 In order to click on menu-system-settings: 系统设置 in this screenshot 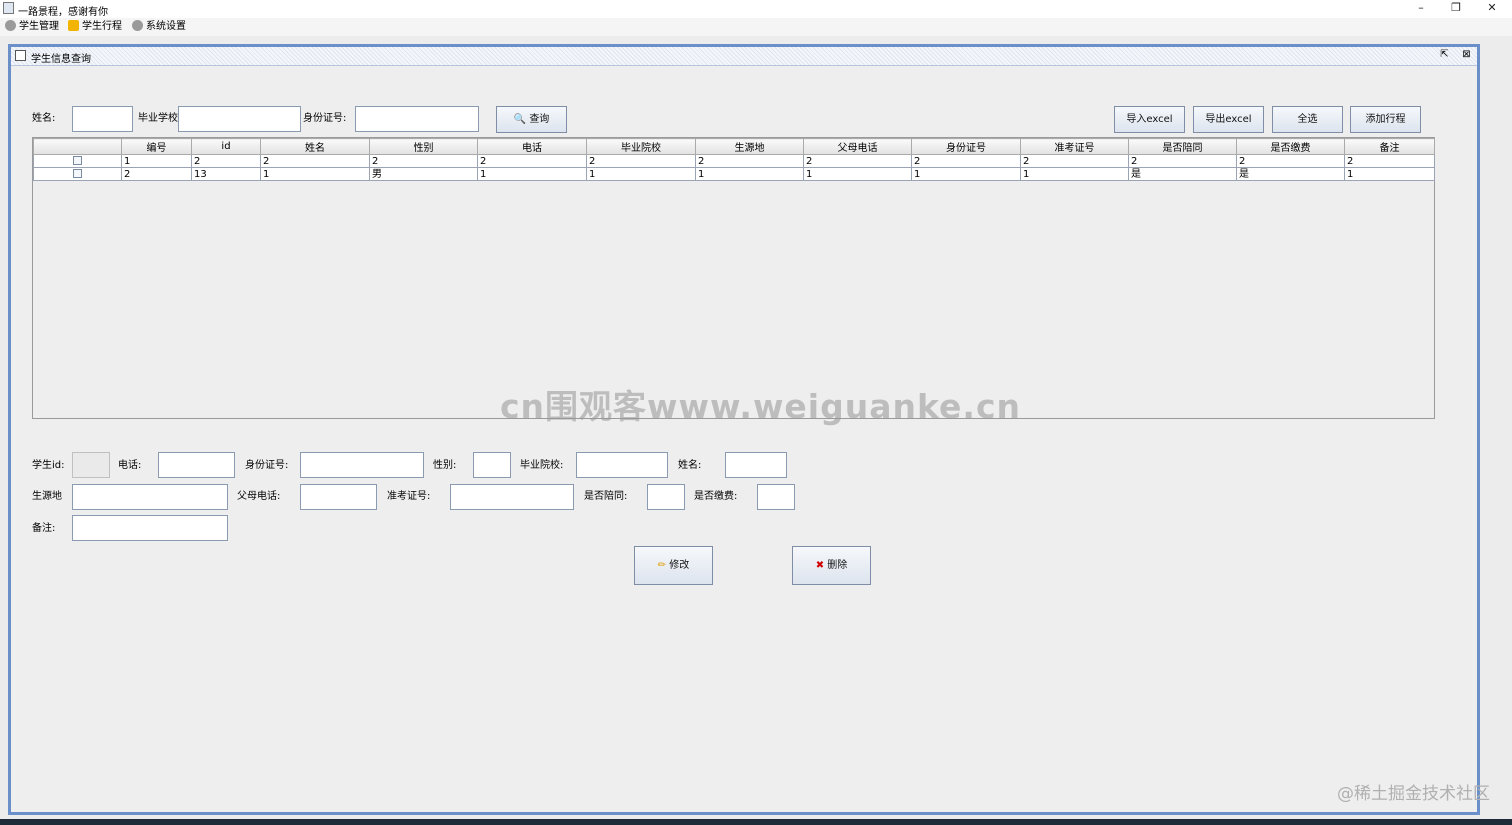, I will do `click(159, 27)`.